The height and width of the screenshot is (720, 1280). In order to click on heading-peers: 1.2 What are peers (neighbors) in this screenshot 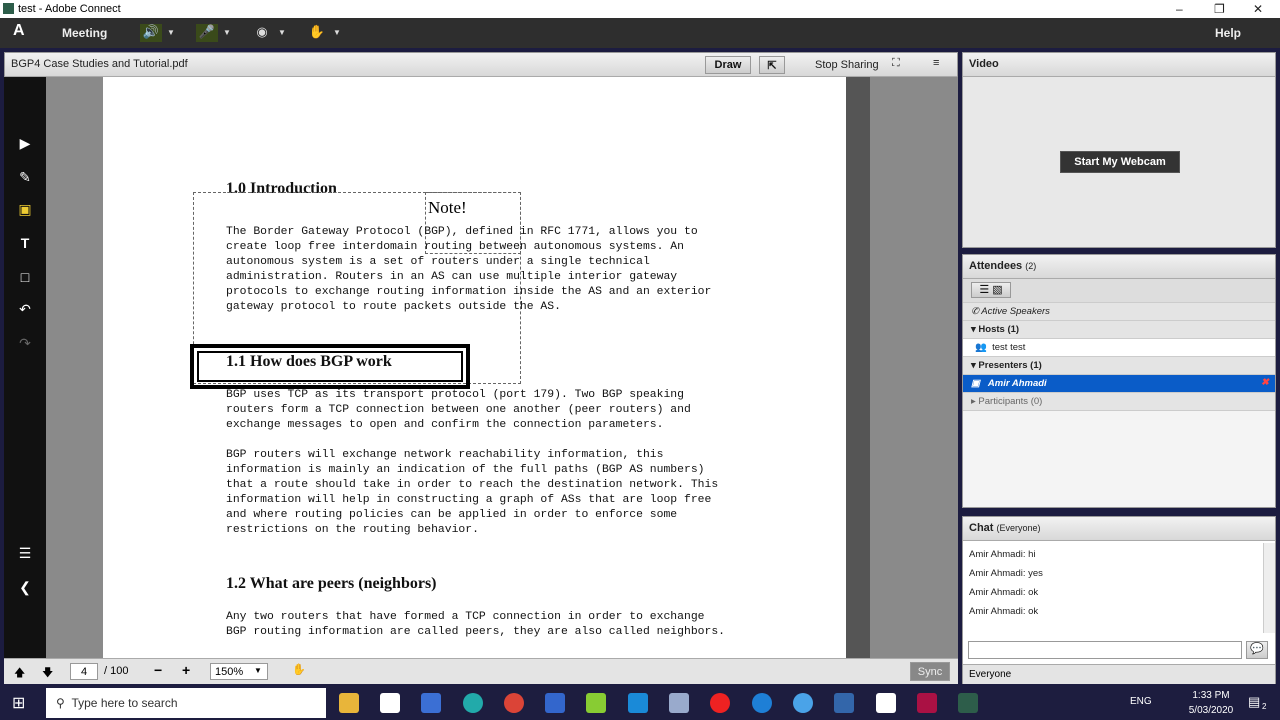, I will do `click(331, 583)`.